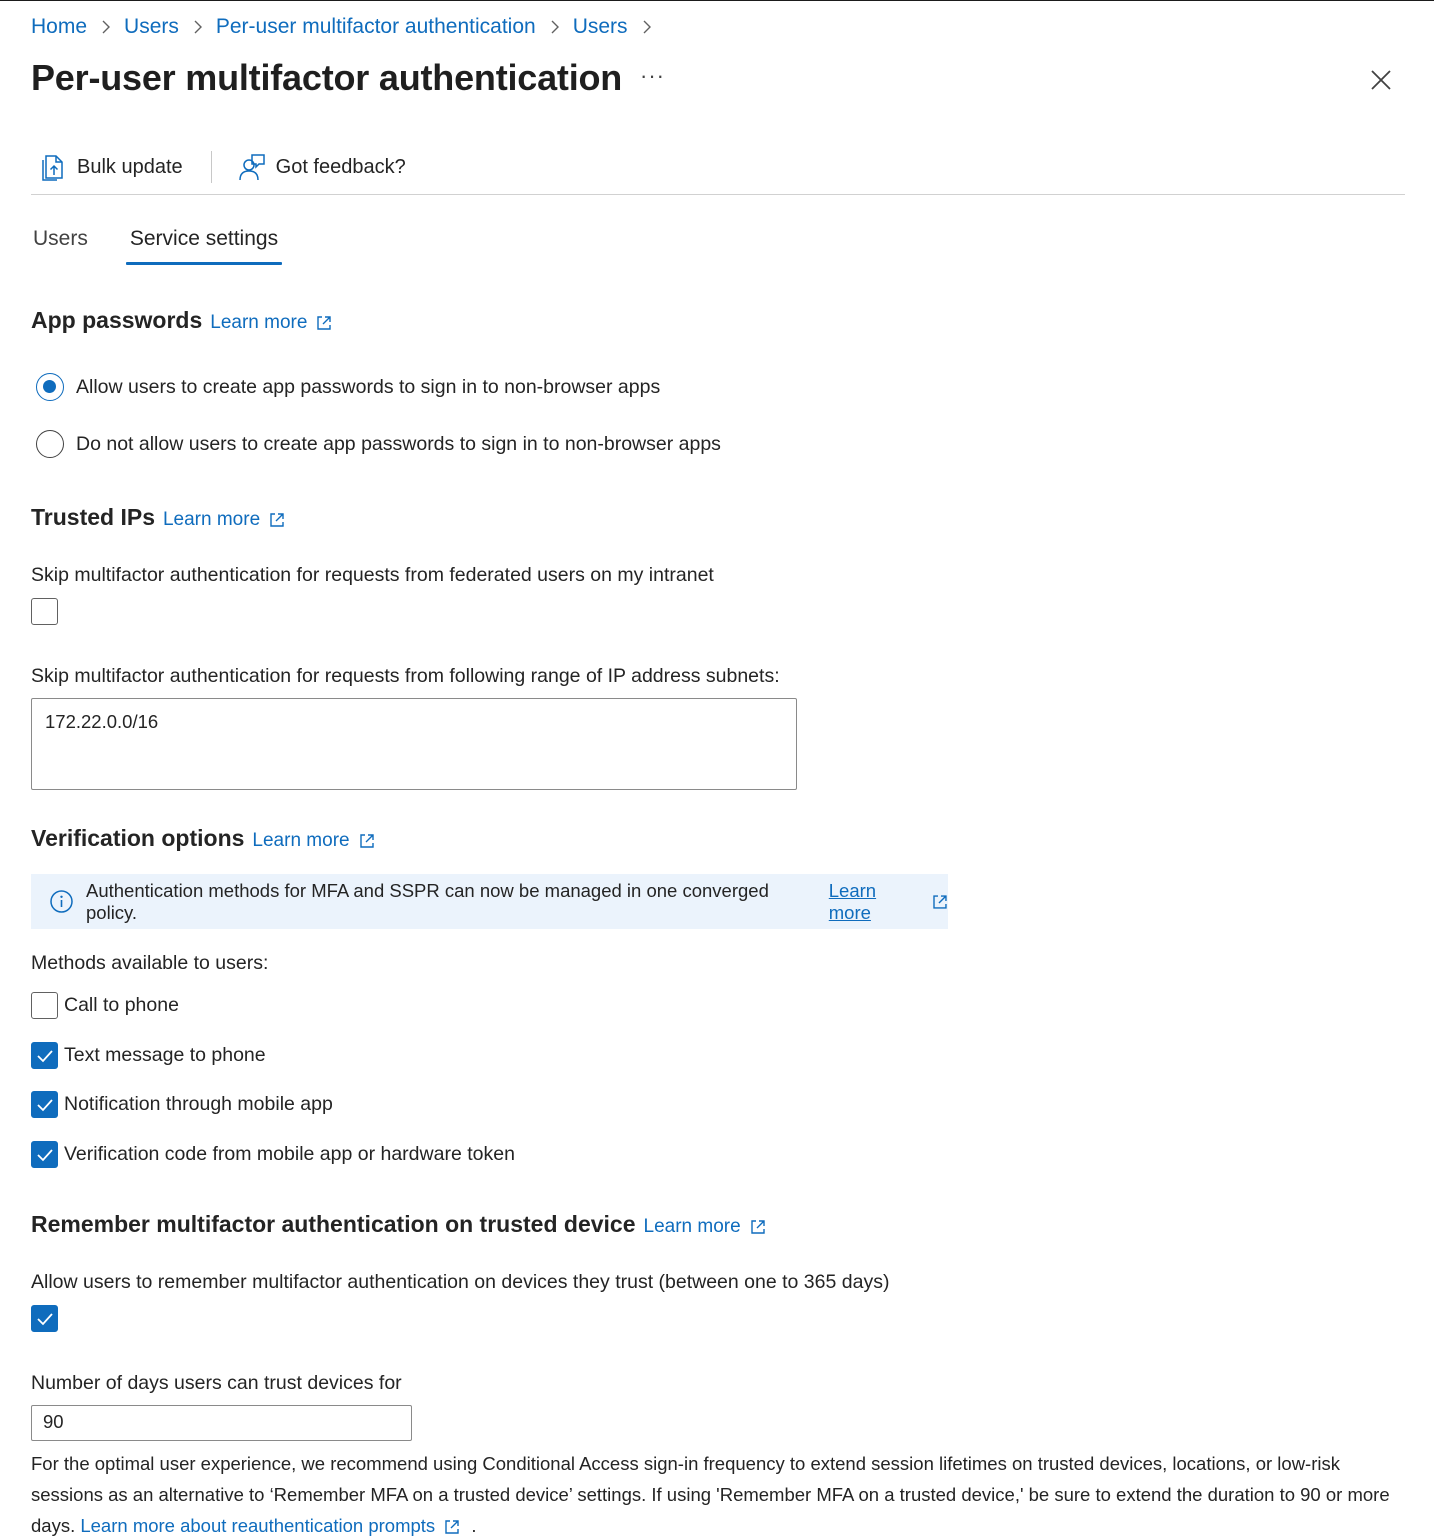  I want to click on method-text-message: Text message to phone, so click(148, 1055).